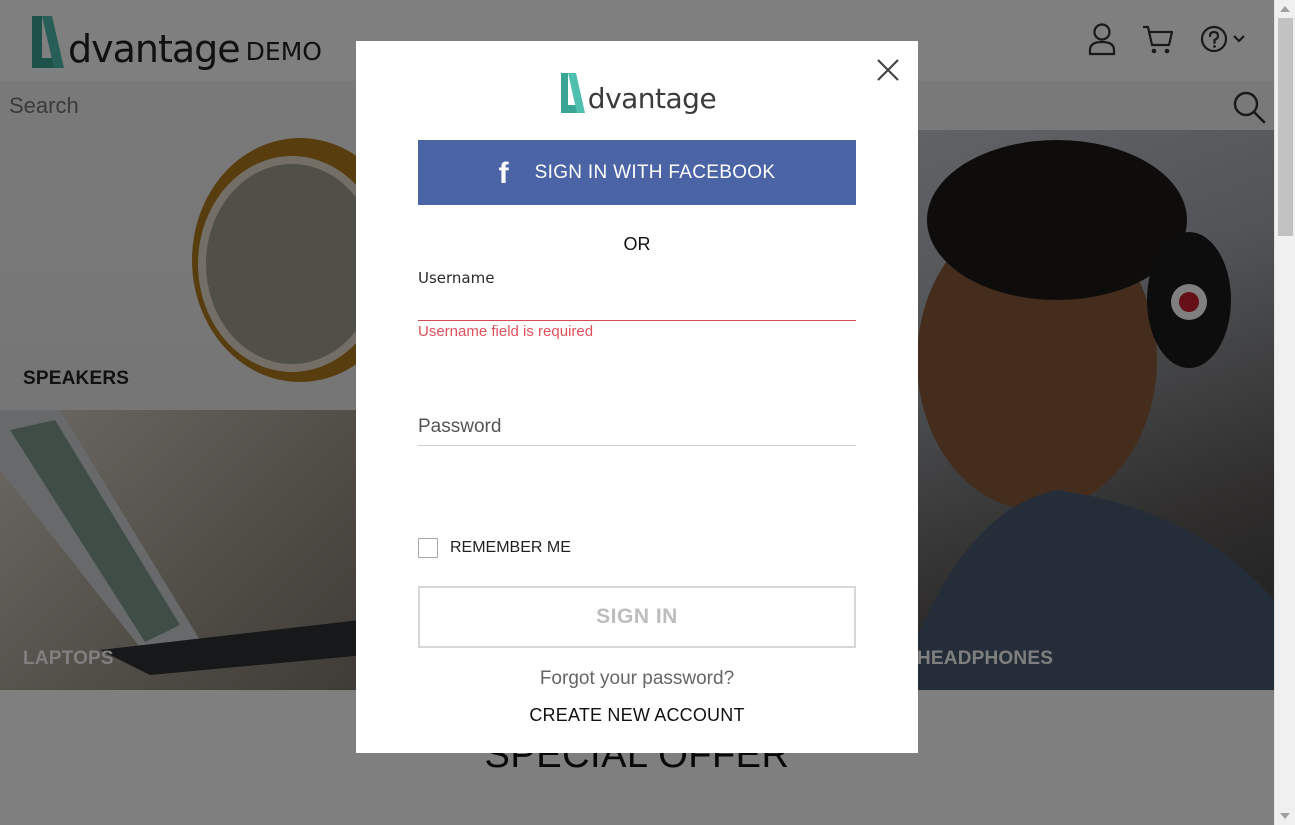 This screenshot has width=1295, height=825. Describe the element at coordinates (456, 278) in the screenshot. I see `username-label: Username` at that location.